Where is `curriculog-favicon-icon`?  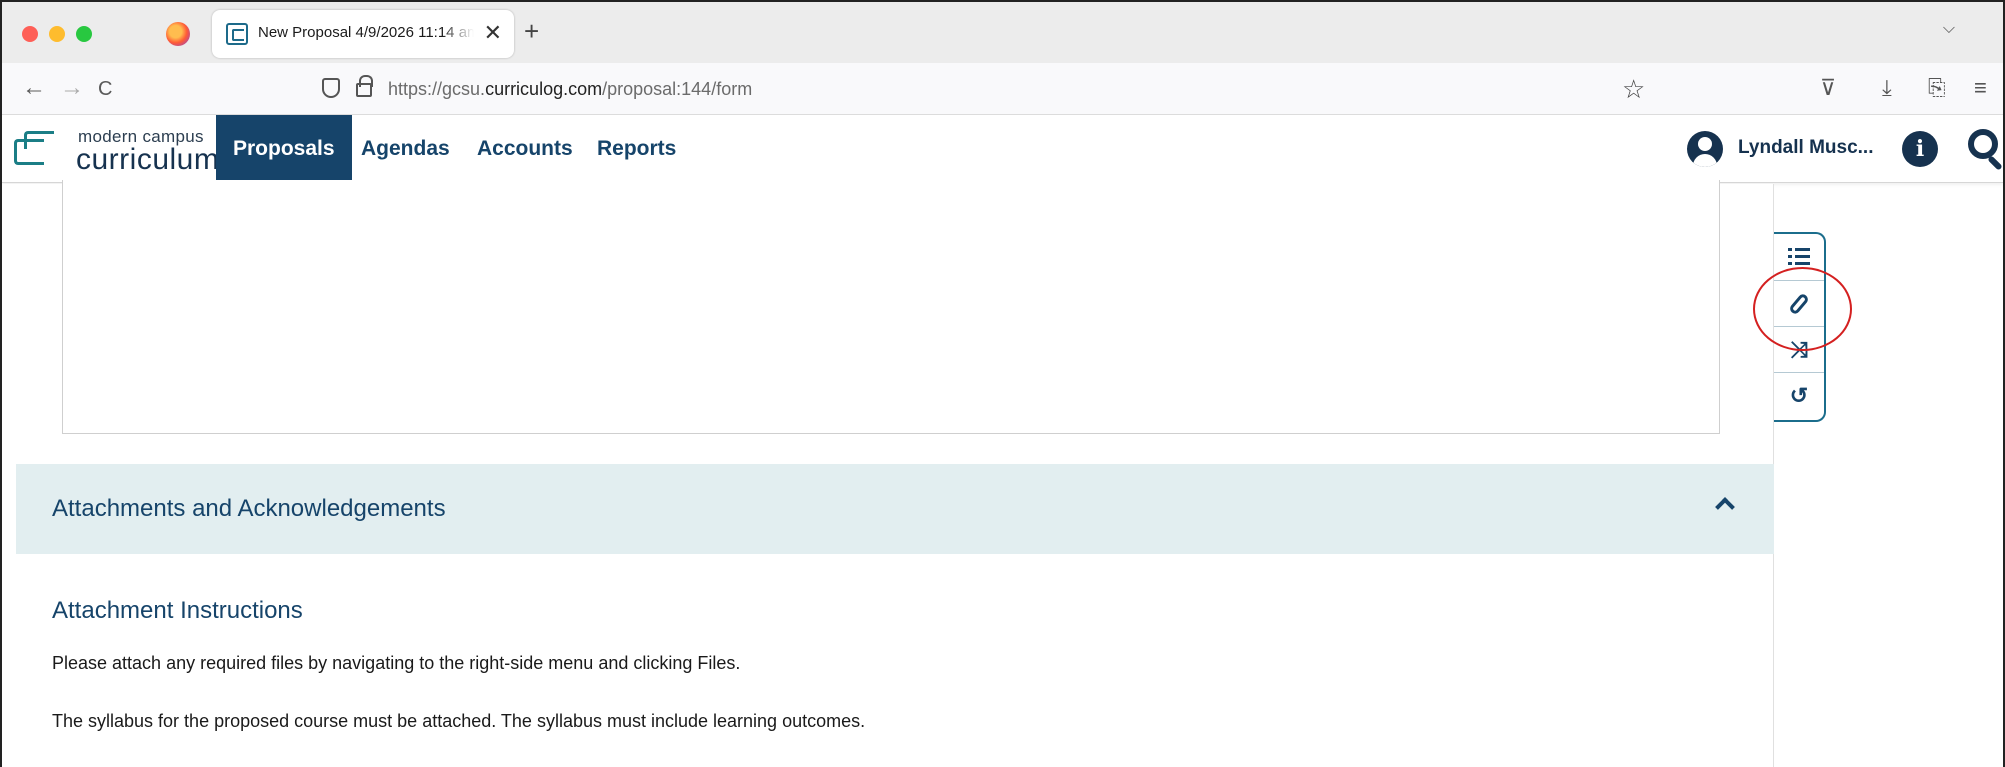
curriculog-favicon-icon is located at coordinates (237, 34).